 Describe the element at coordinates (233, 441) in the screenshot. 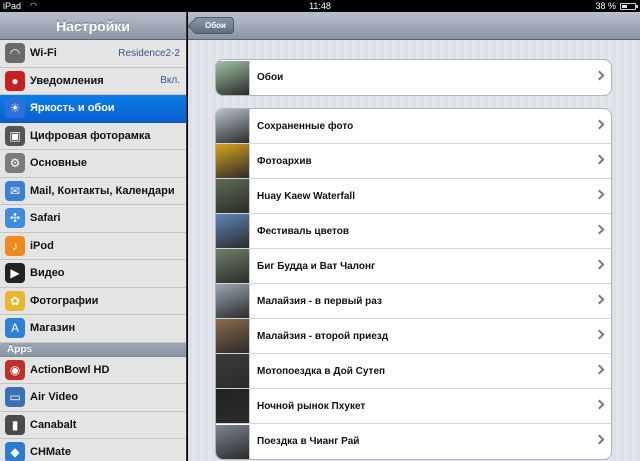

I see `chiang-rai-thumbnail` at that location.